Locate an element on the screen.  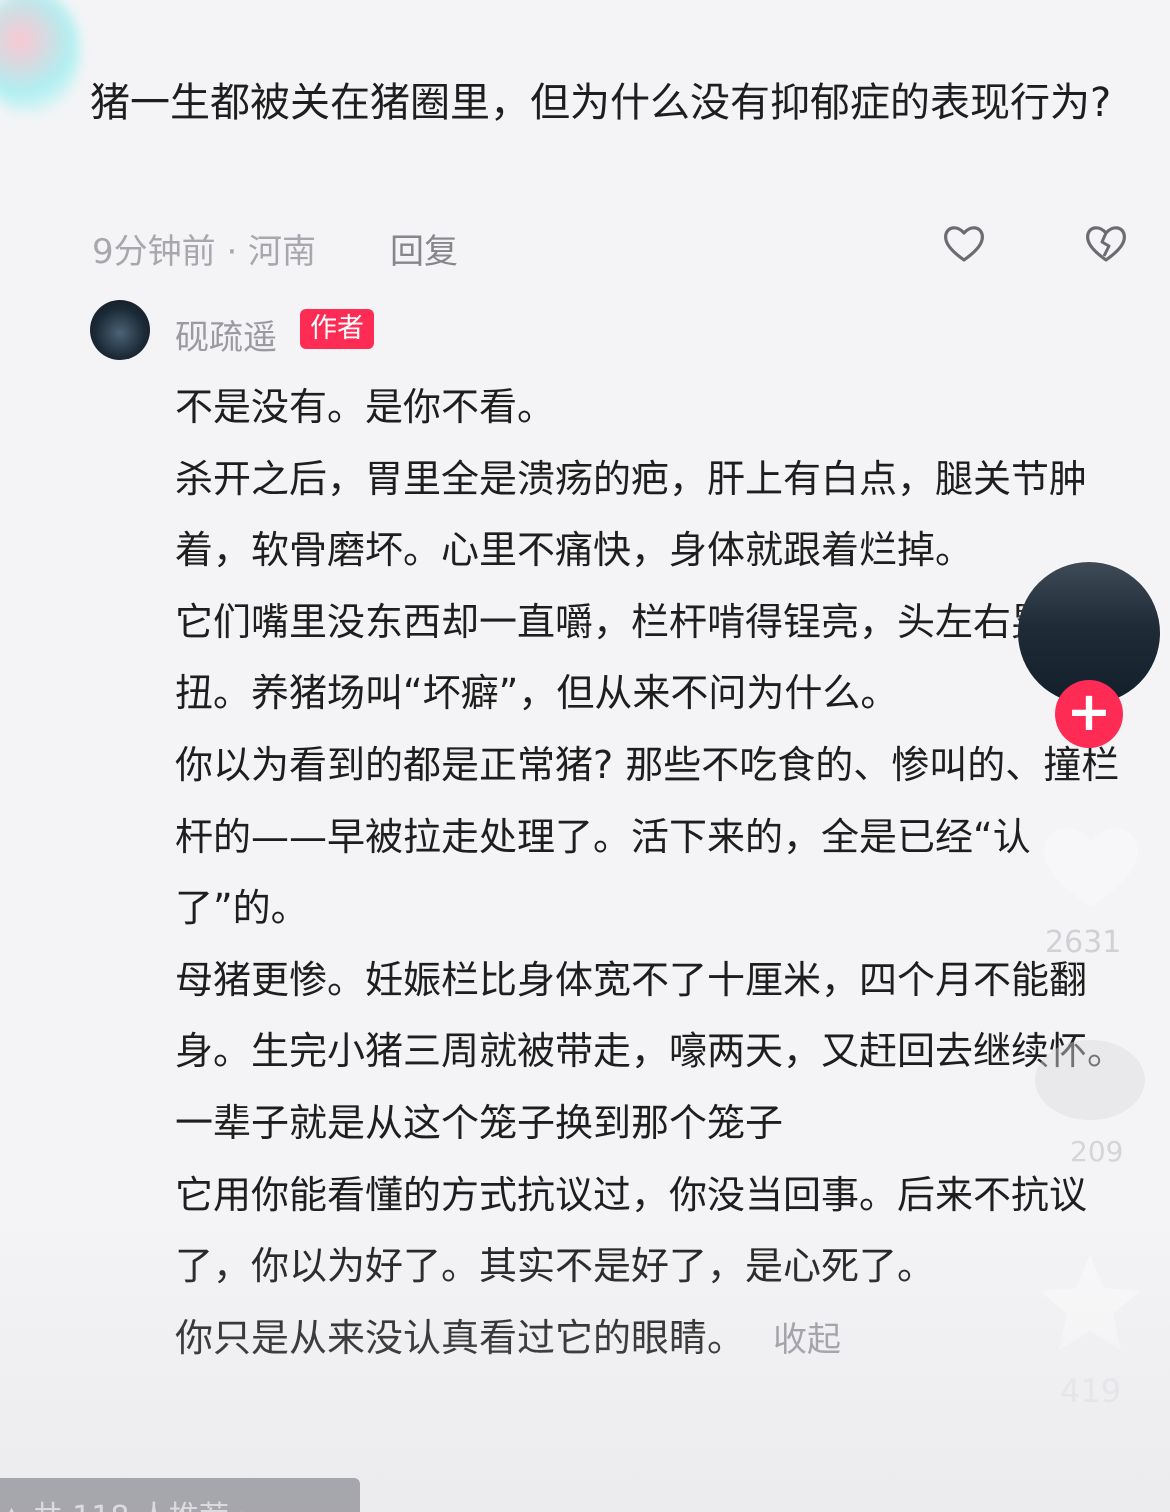
favorite-star-icon is located at coordinates (1090, 1302).